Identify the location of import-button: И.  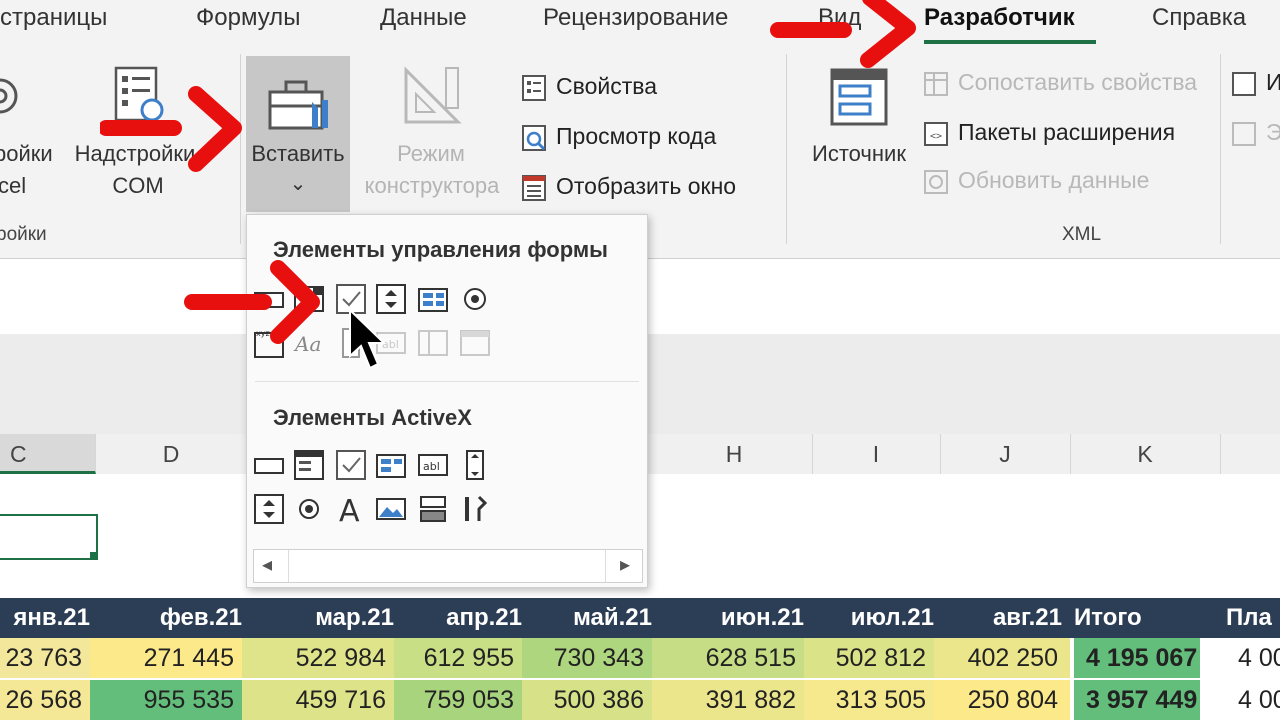
(1255, 82).